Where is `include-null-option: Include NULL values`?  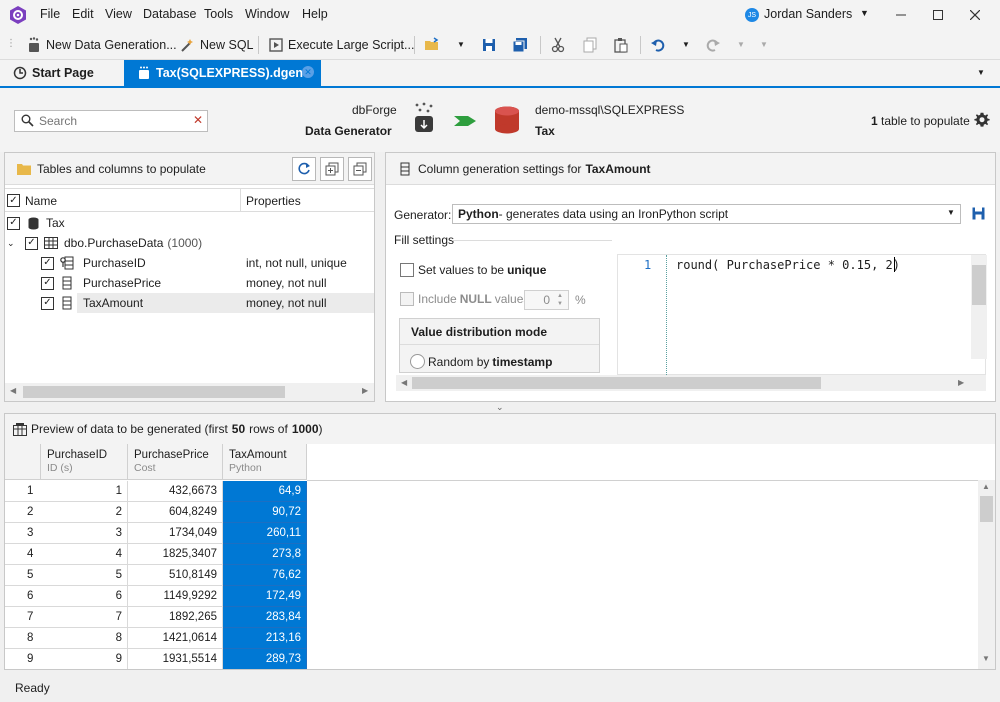 include-null-option: Include NULL values is located at coordinates (464, 299).